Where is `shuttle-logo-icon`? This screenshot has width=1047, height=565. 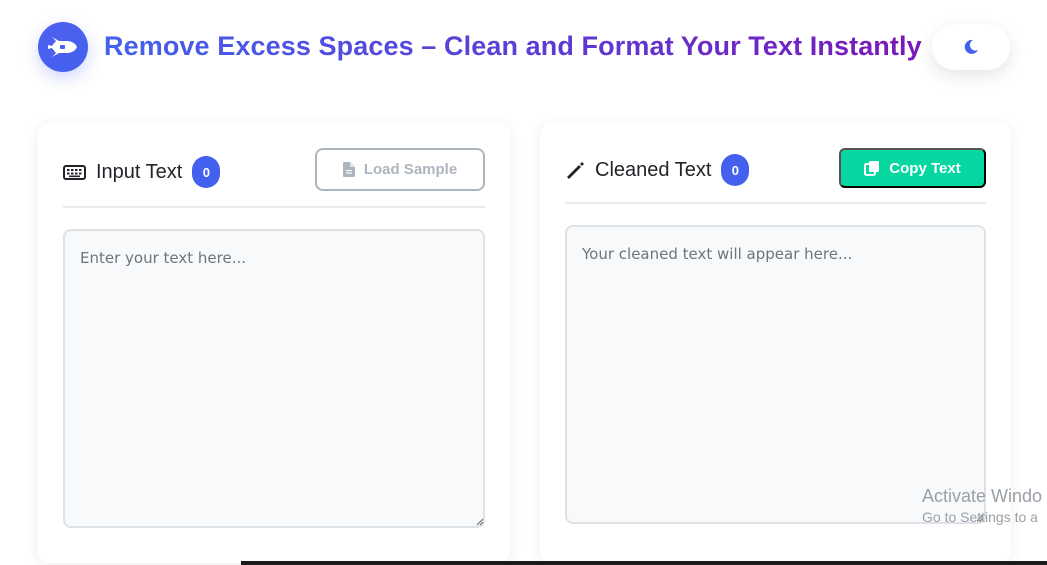
shuttle-logo-icon is located at coordinates (63, 47).